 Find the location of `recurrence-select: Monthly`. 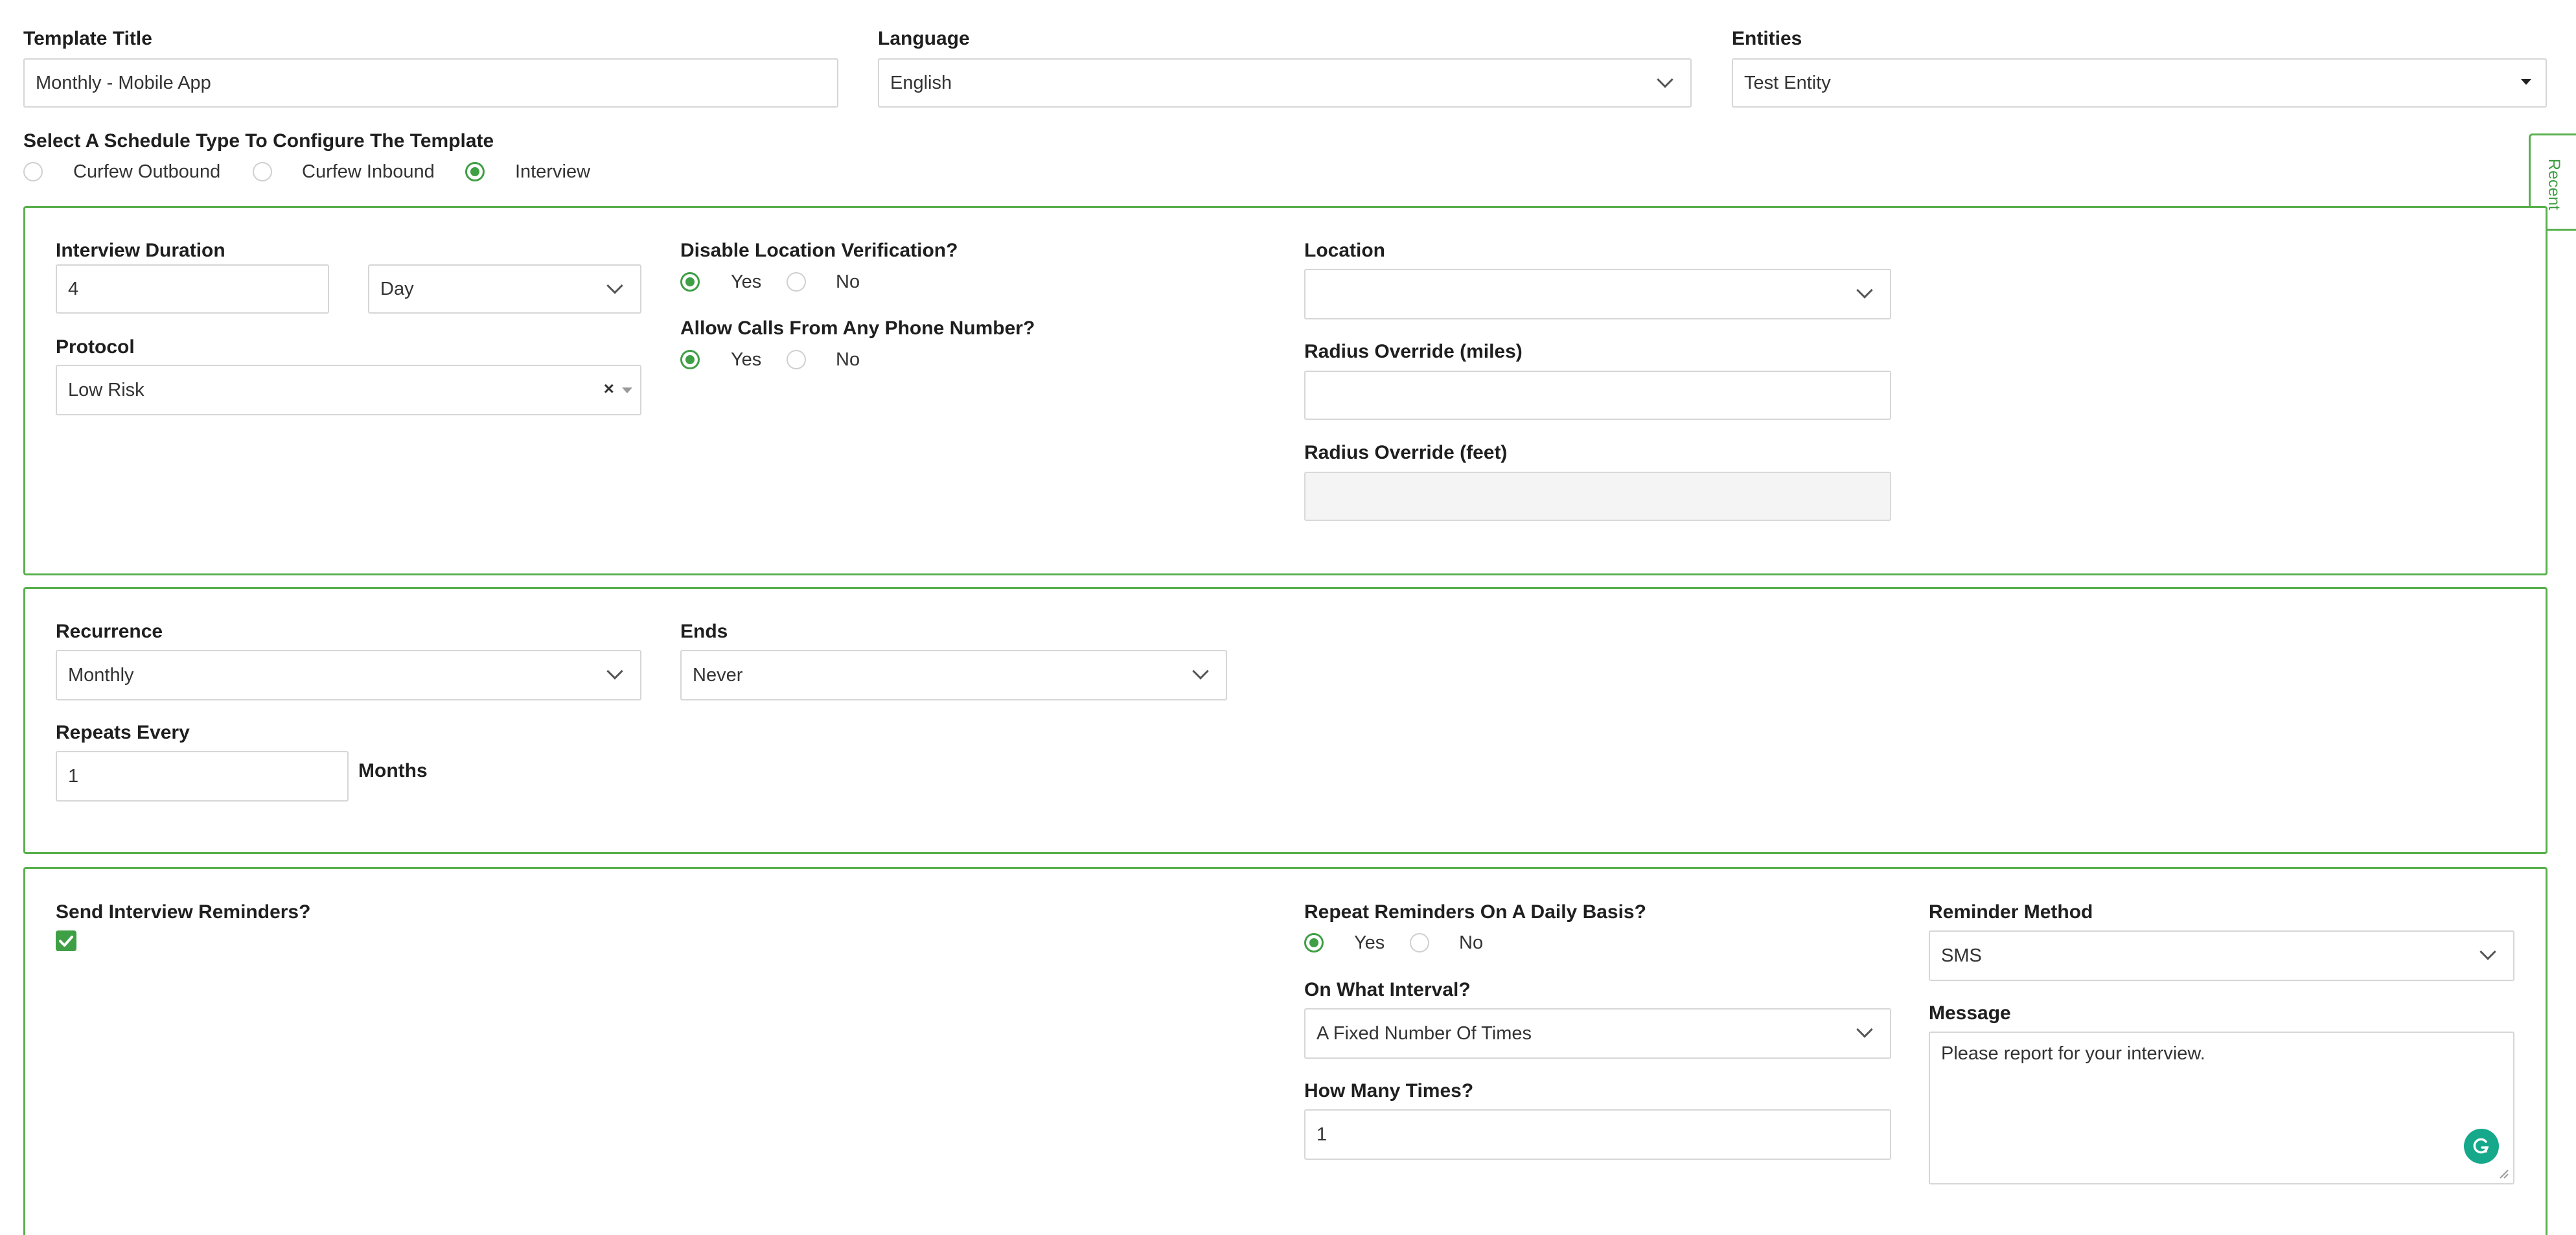

recurrence-select: Monthly is located at coordinates (348, 675).